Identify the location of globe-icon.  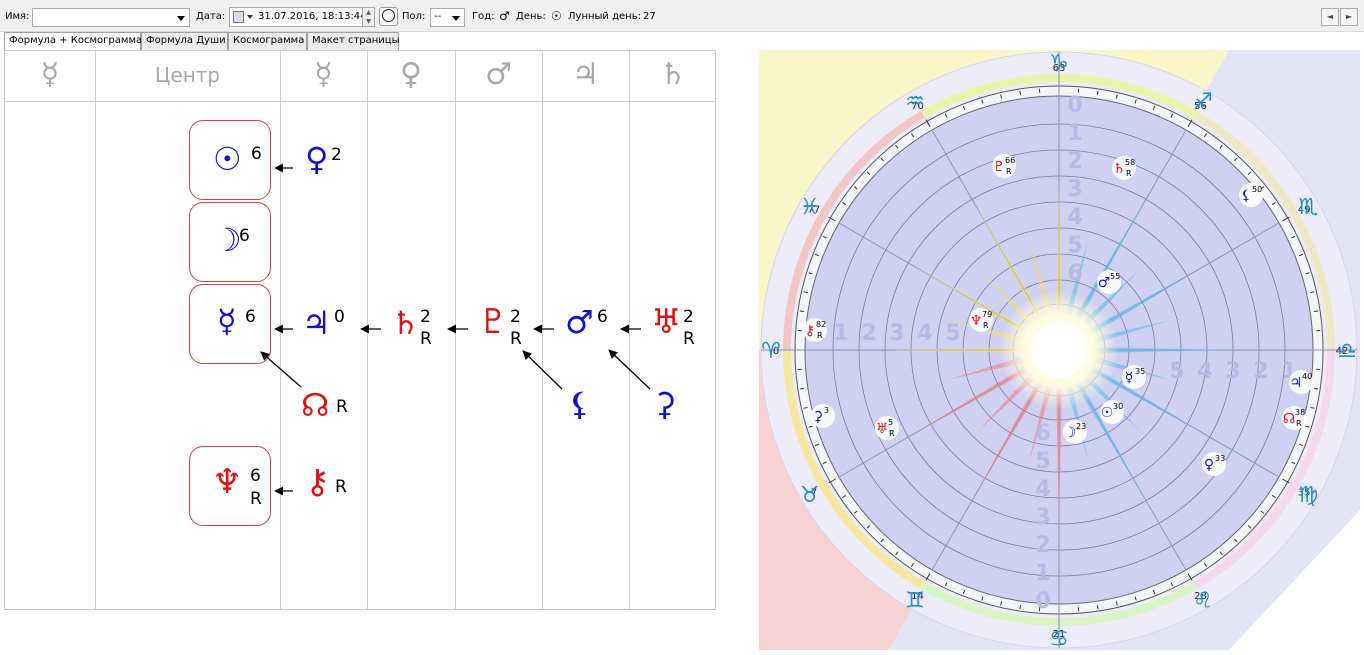
(388, 15).